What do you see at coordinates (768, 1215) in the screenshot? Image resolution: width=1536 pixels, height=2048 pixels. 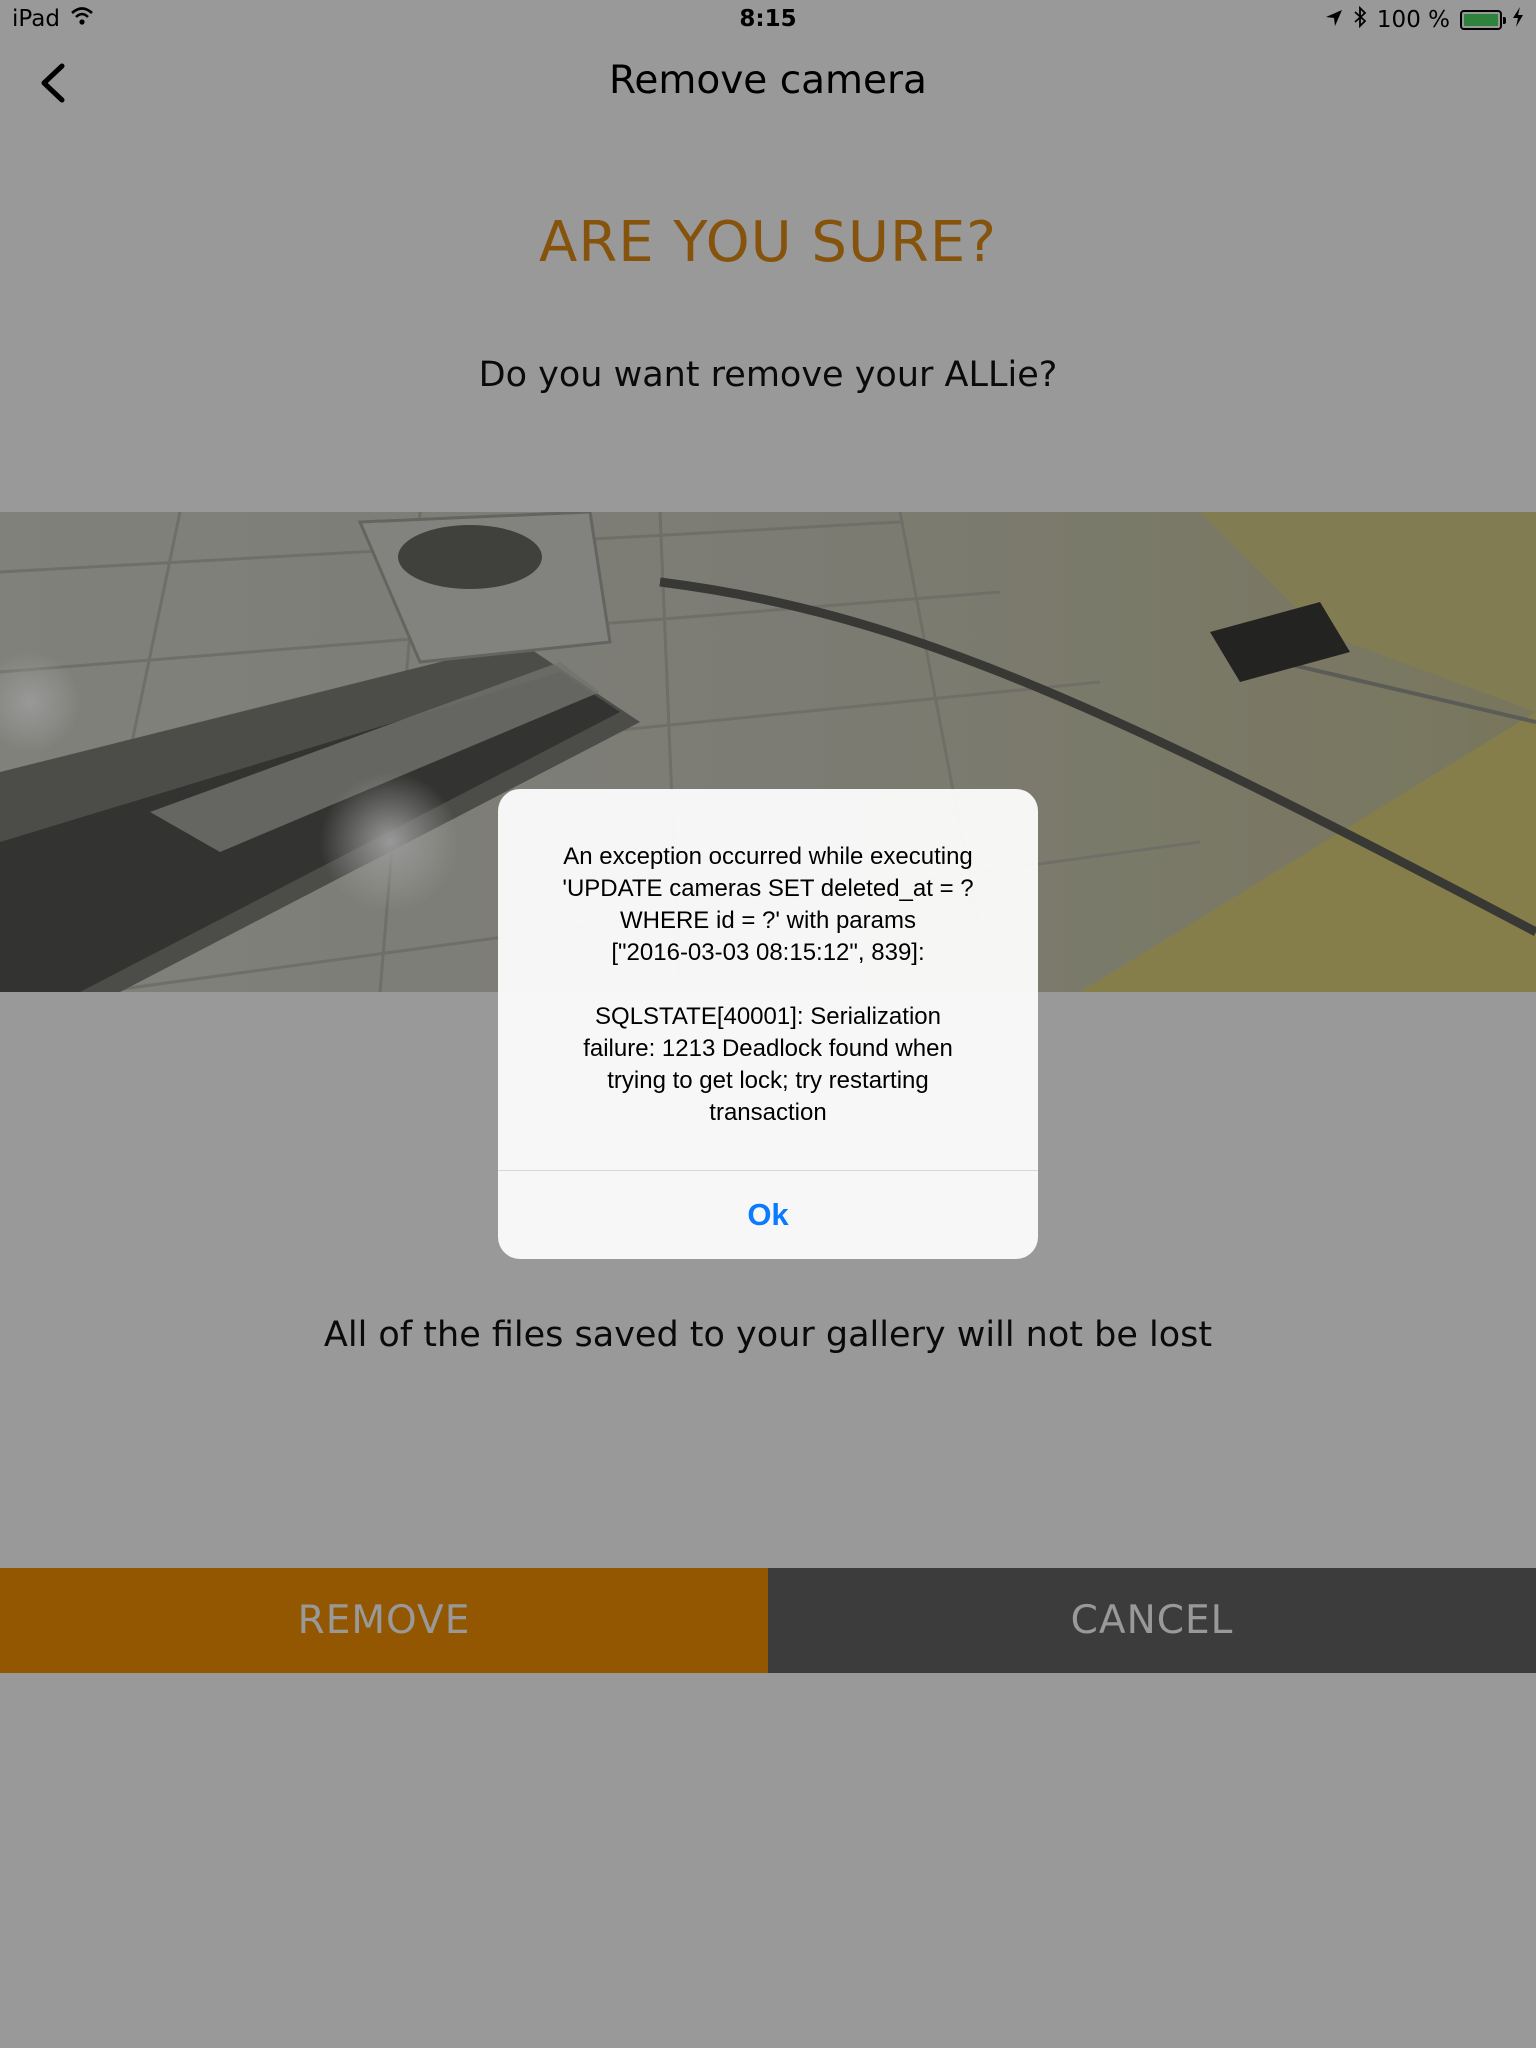 I see `alert-ok-button: Ok` at bounding box center [768, 1215].